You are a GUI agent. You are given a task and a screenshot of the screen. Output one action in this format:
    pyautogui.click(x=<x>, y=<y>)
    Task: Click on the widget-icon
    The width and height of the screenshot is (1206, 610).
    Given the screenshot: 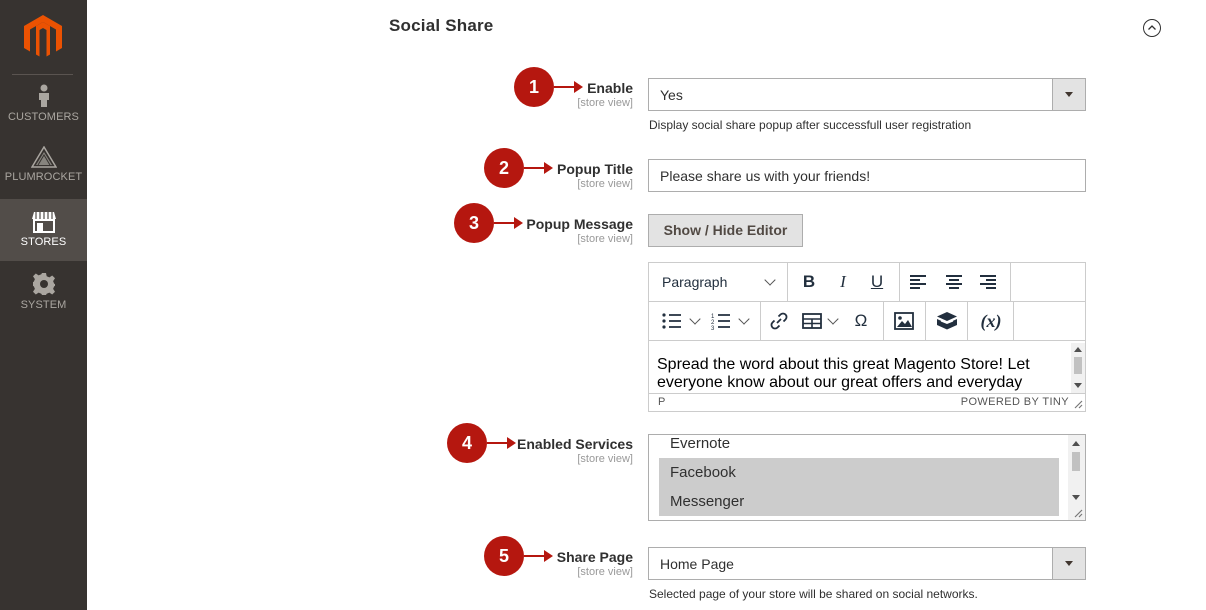 What is the action you would take?
    pyautogui.click(x=947, y=321)
    